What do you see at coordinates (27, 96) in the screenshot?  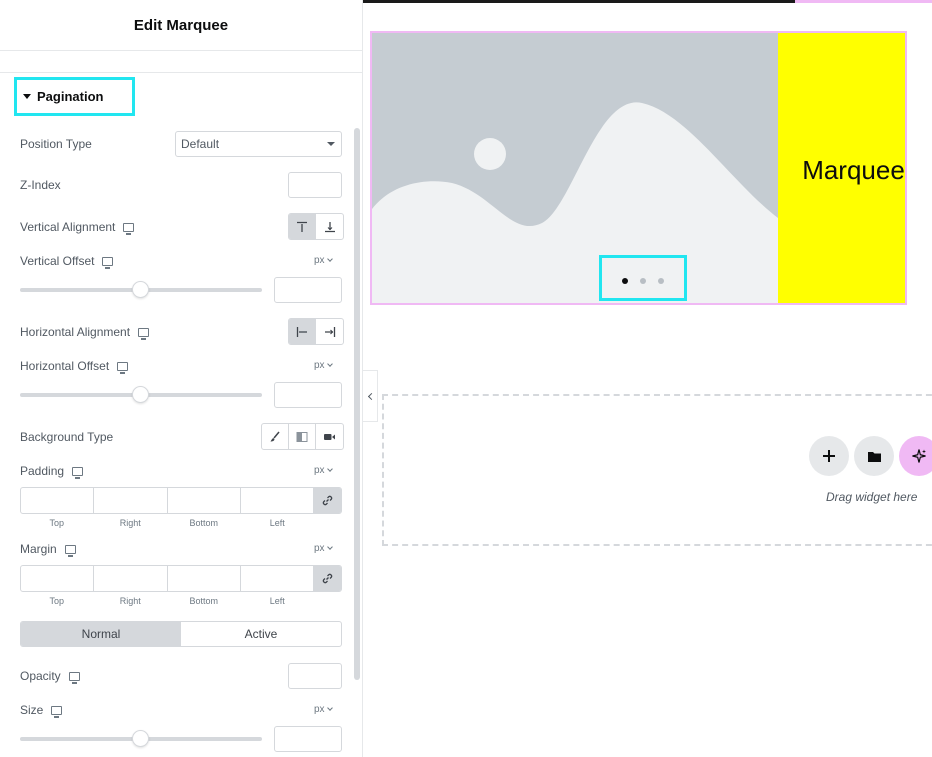 I see `caret-down-icon` at bounding box center [27, 96].